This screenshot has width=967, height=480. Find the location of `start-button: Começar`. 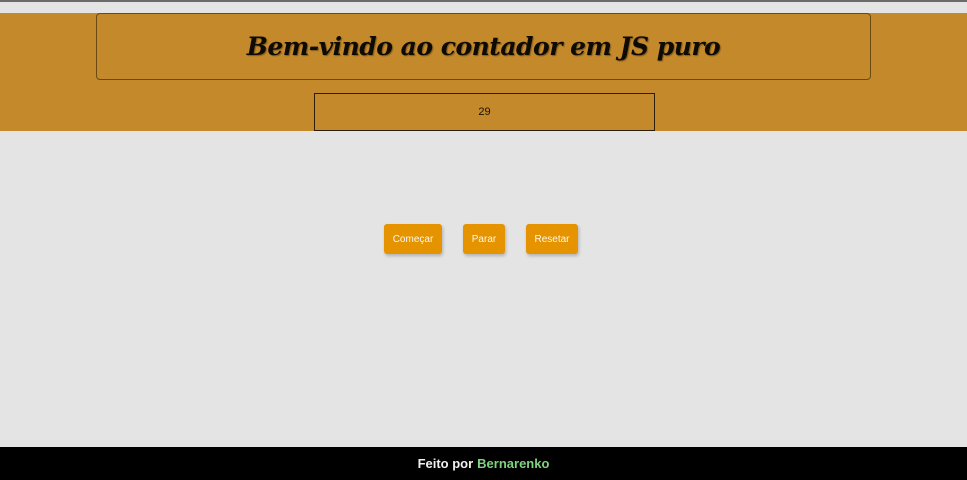

start-button: Começar is located at coordinates (413, 239).